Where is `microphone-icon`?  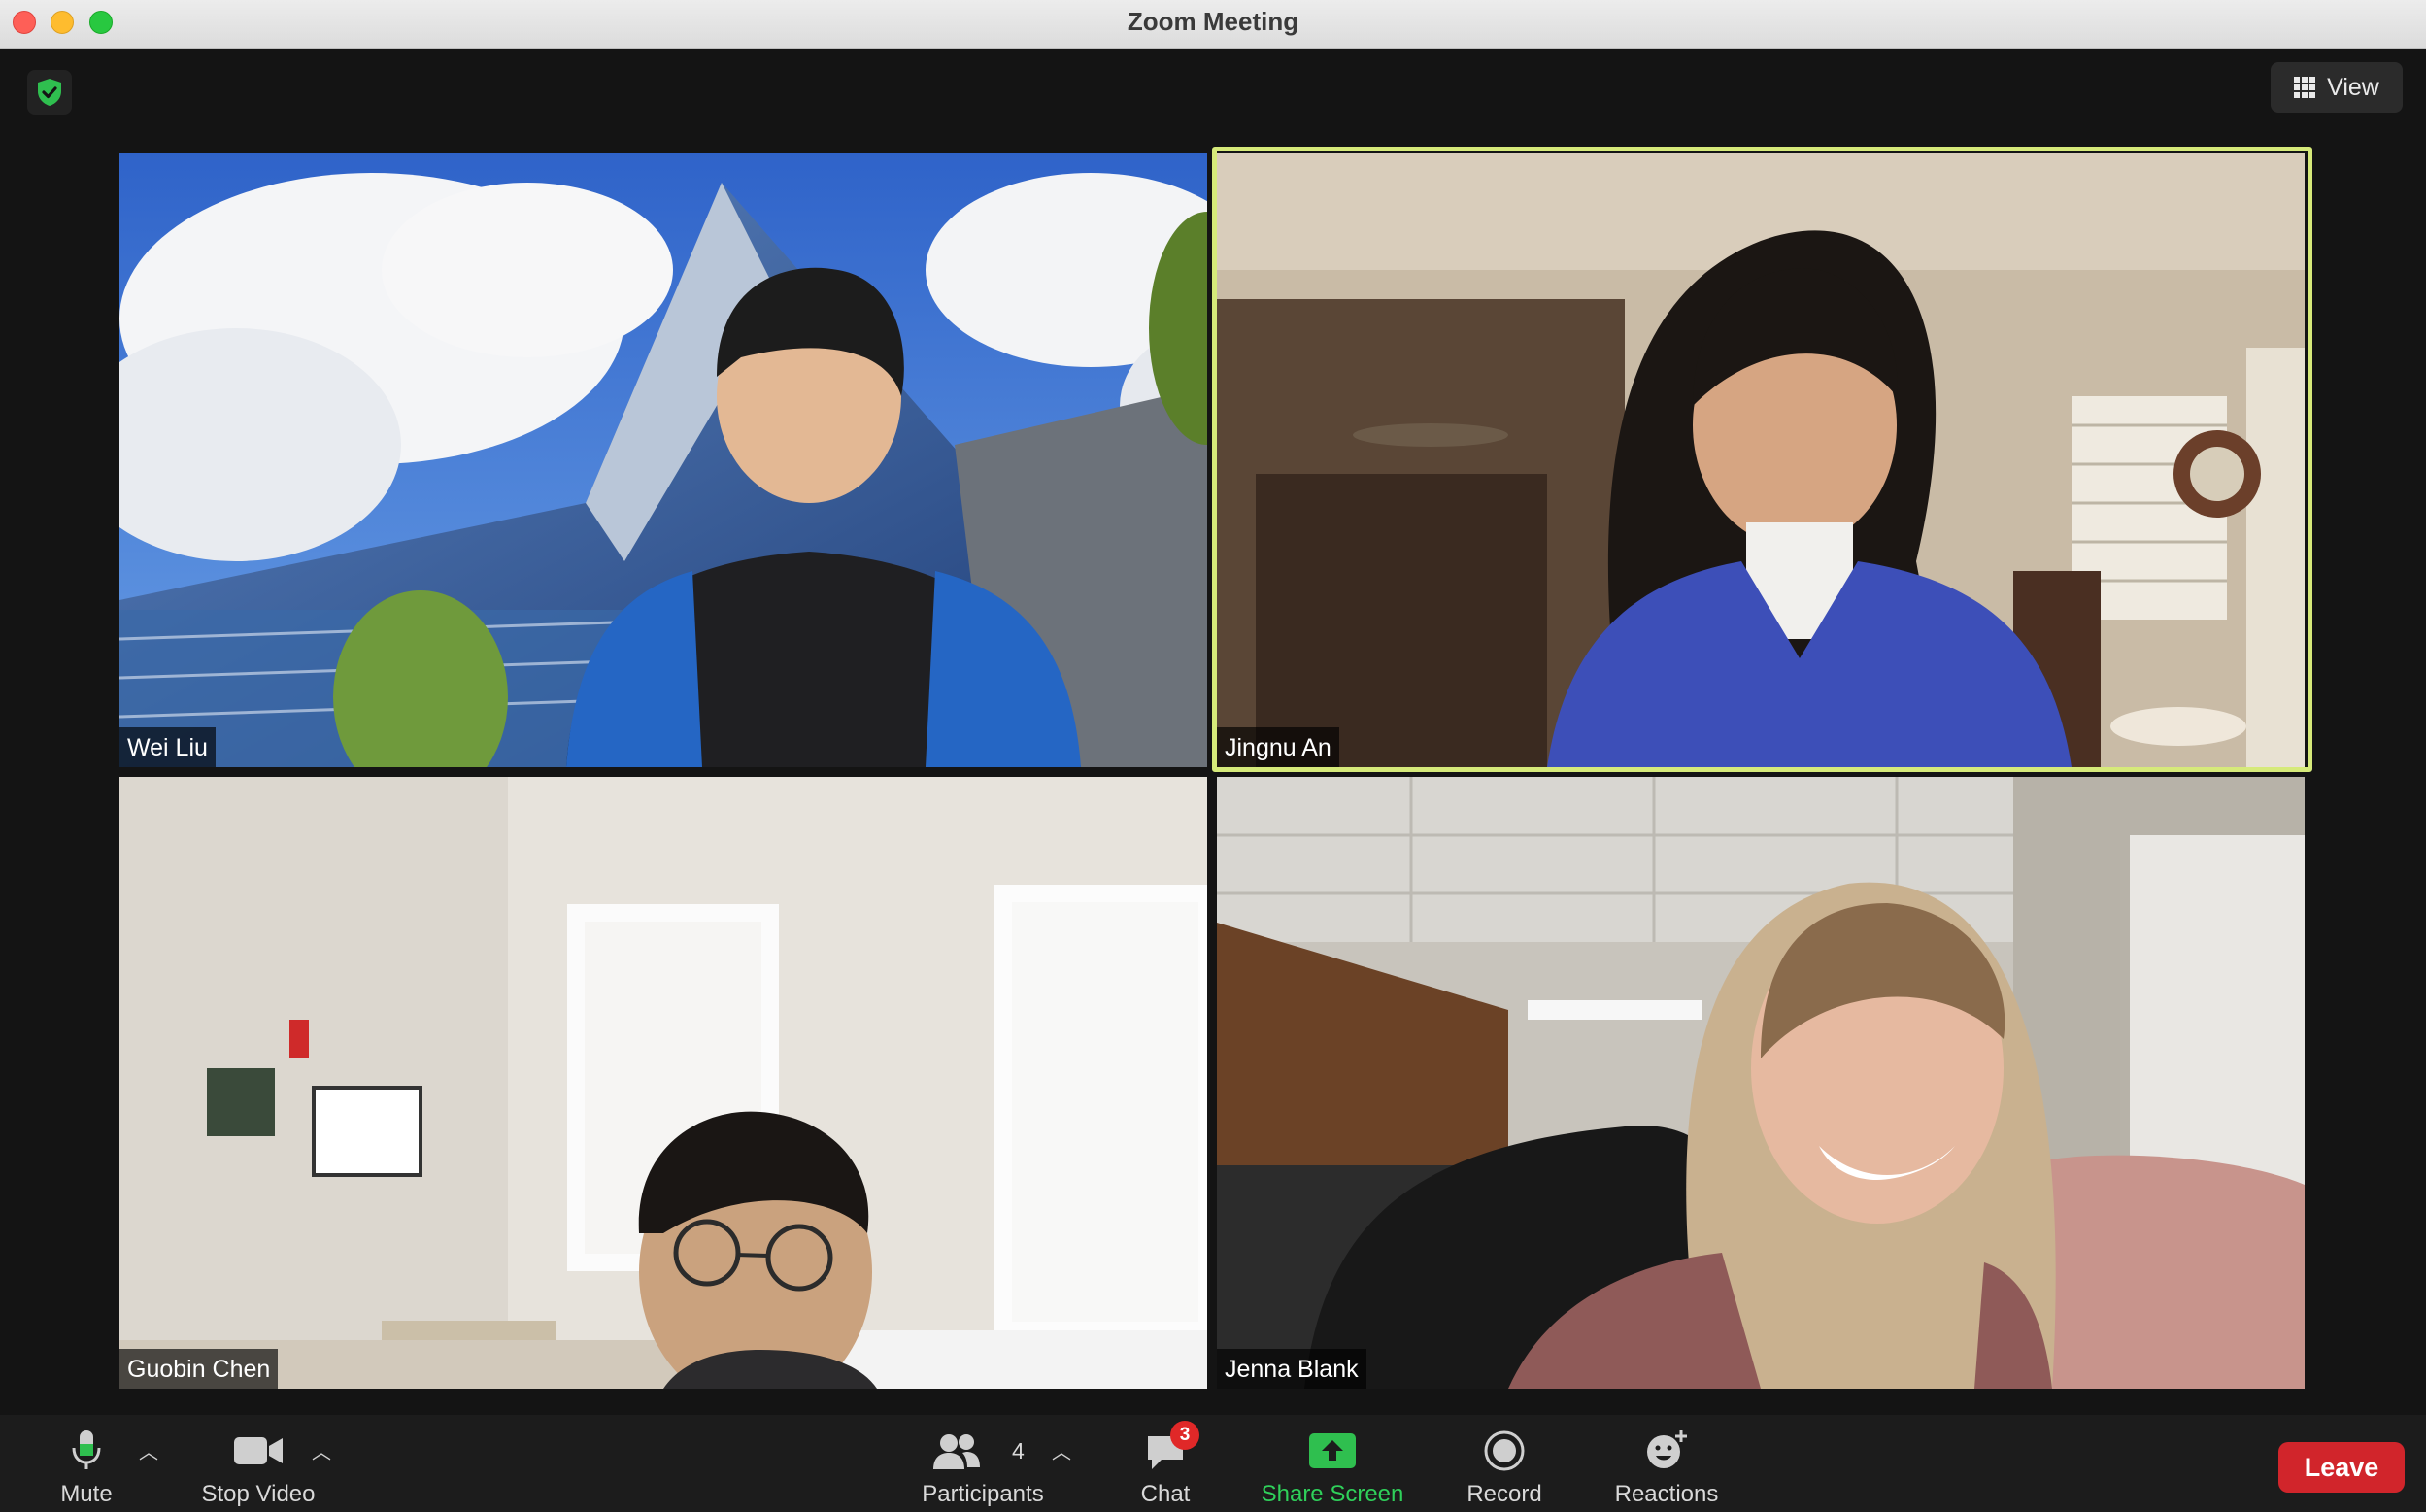
microphone-icon is located at coordinates (87, 1449).